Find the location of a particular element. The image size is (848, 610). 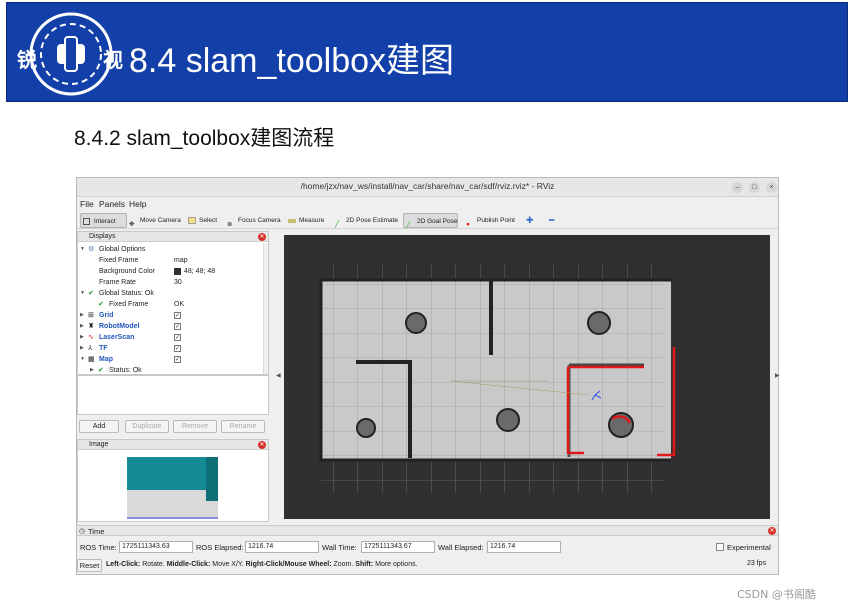

wall-elapsed-field: 1216.74 is located at coordinates (524, 547).